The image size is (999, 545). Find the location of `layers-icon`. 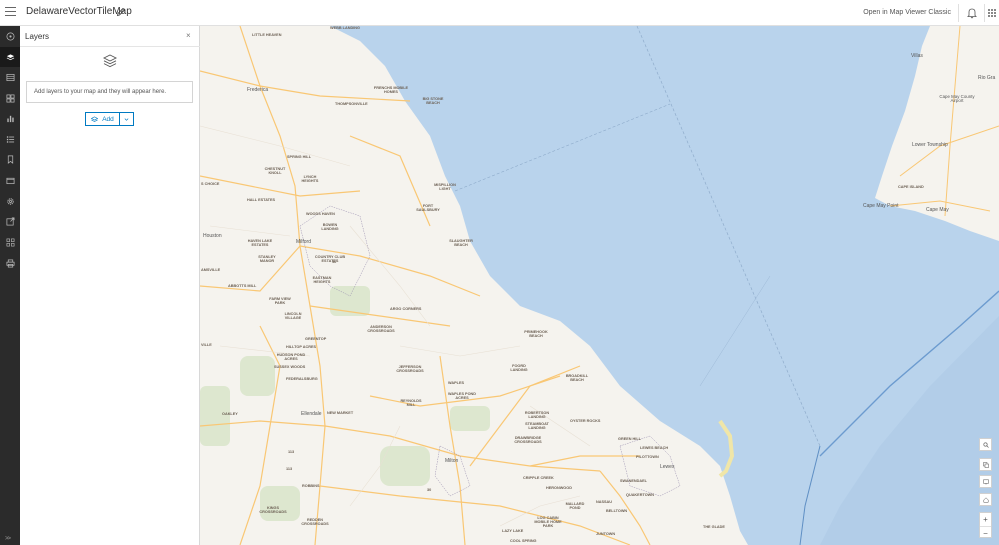

layers-icon is located at coordinates (10, 56).